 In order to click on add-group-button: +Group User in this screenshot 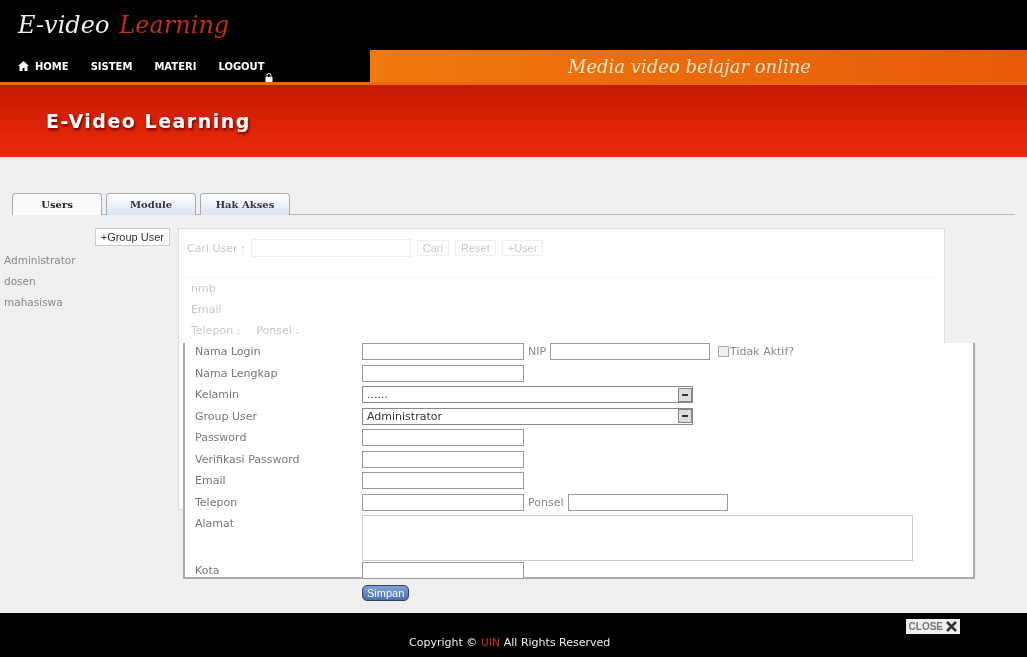, I will do `click(132, 237)`.